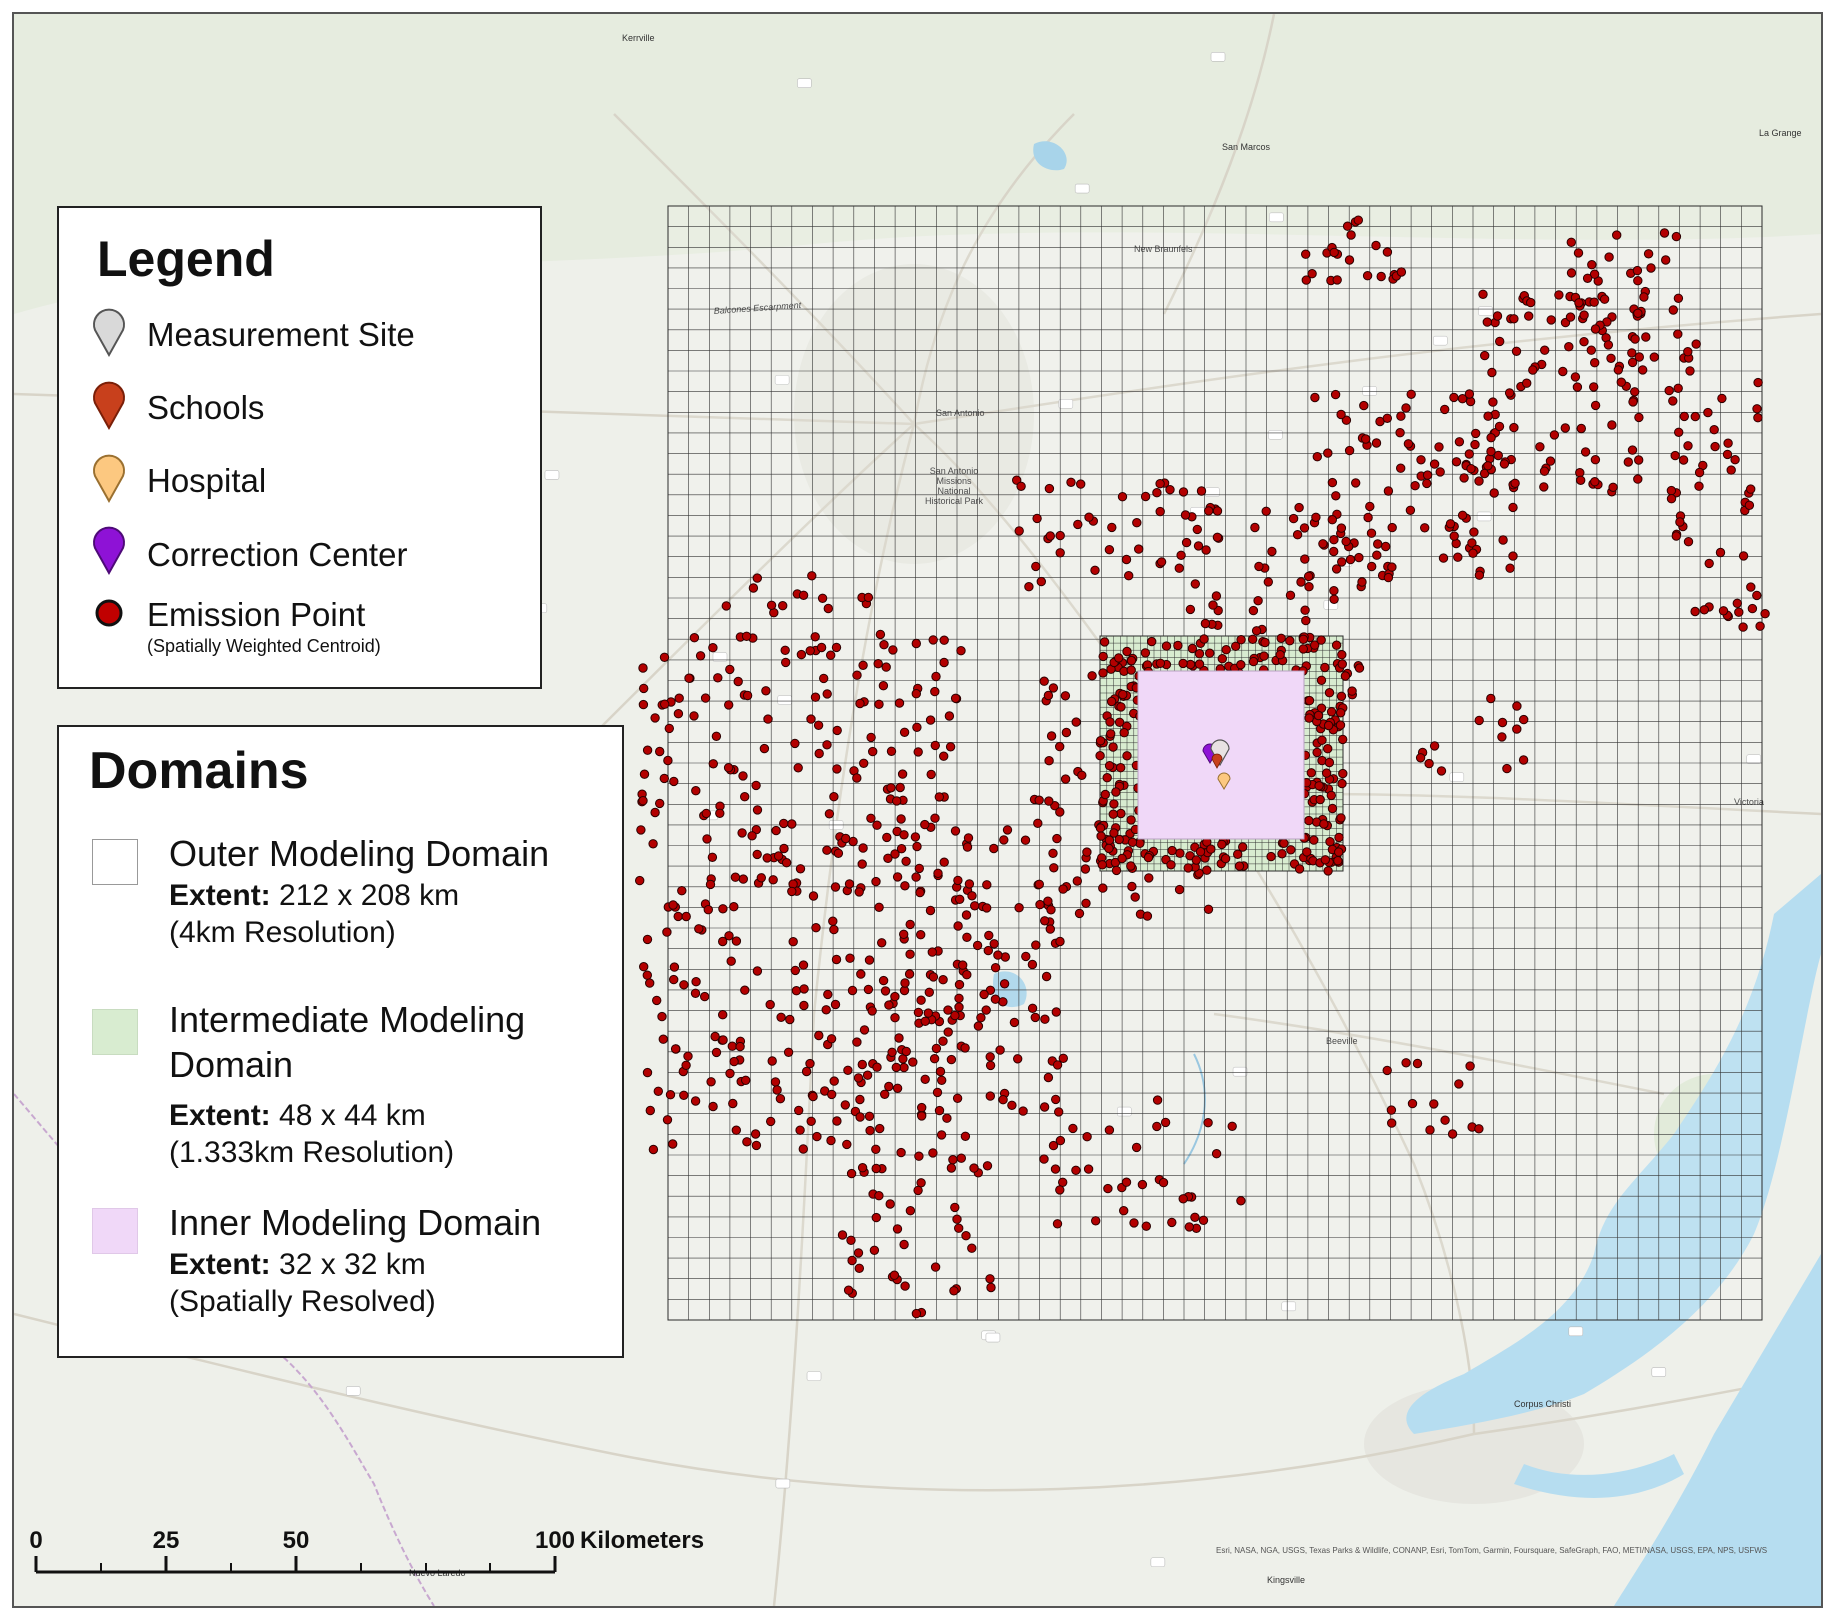  What do you see at coordinates (437, 1573) in the screenshot?
I see `place-label: Nuevo Laredo` at bounding box center [437, 1573].